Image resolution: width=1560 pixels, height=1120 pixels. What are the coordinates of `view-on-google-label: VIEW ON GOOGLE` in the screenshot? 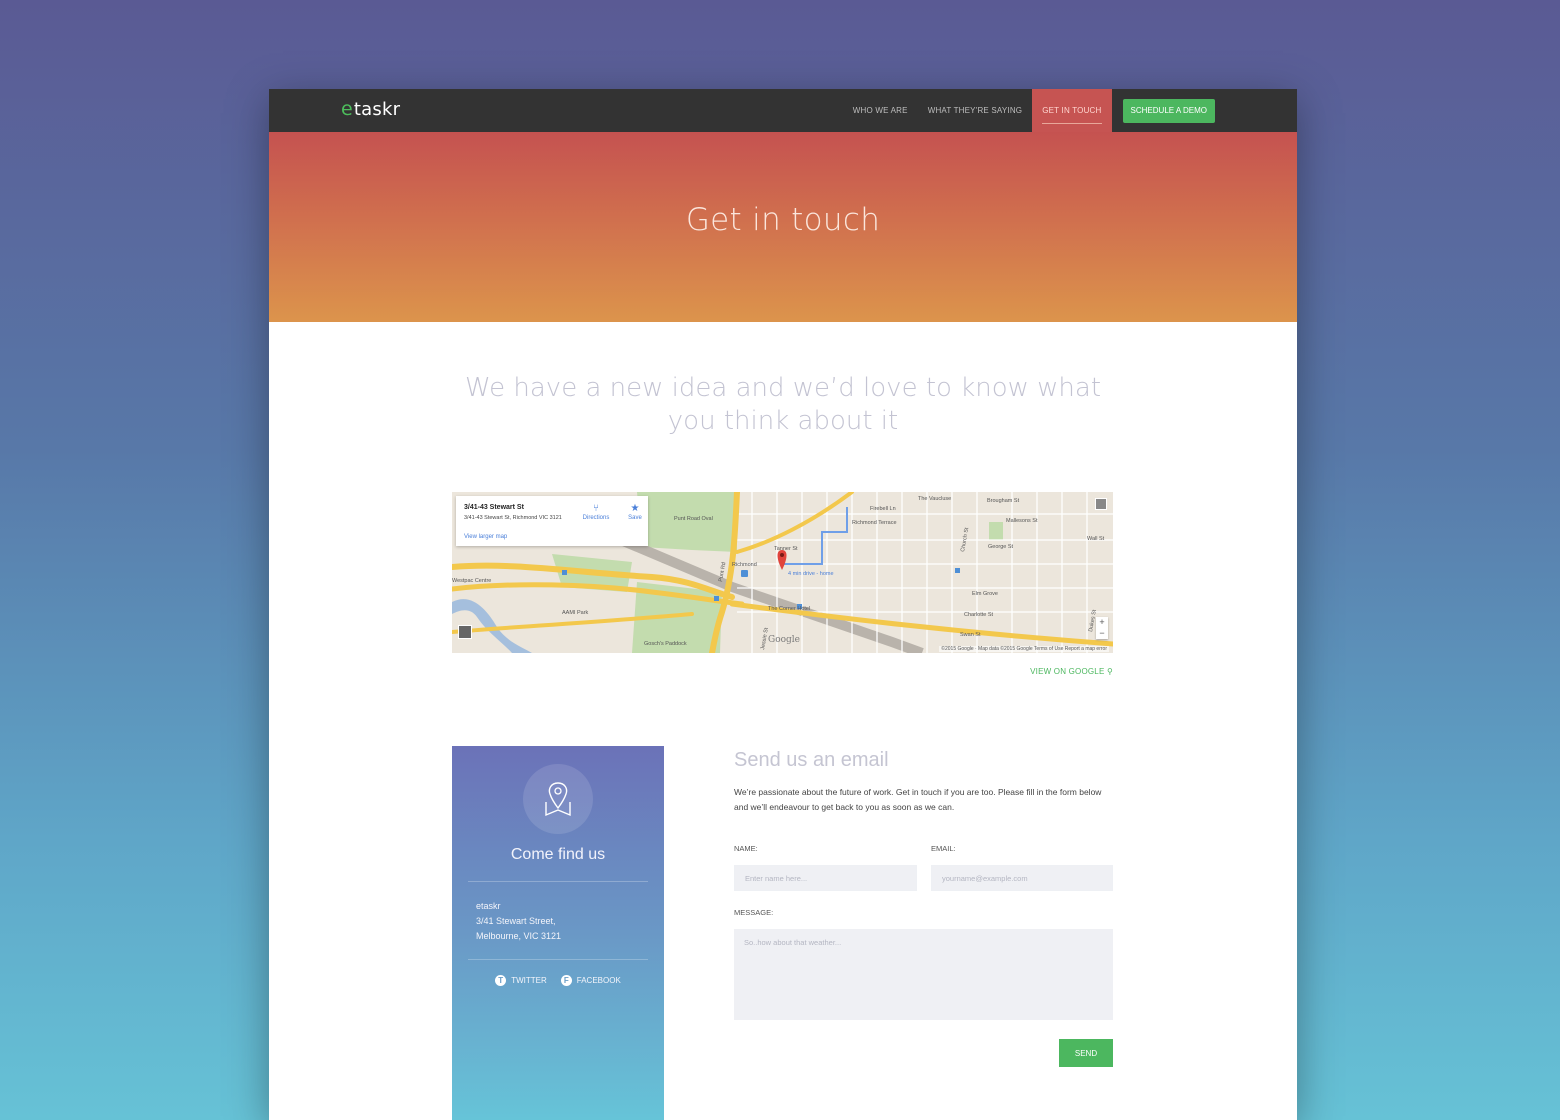 It's located at (1067, 671).